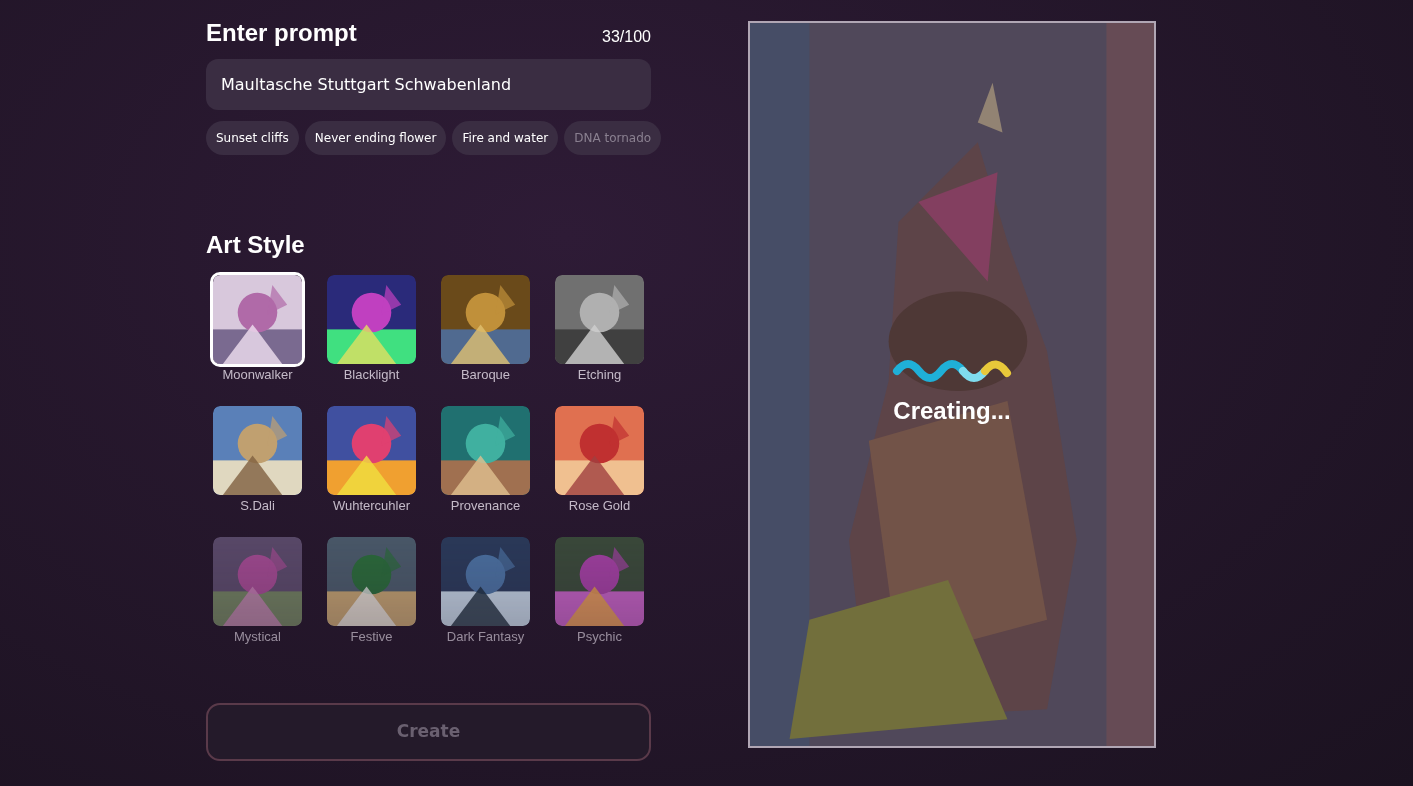  I want to click on style-label: Wuhtercuhler, so click(371, 506).